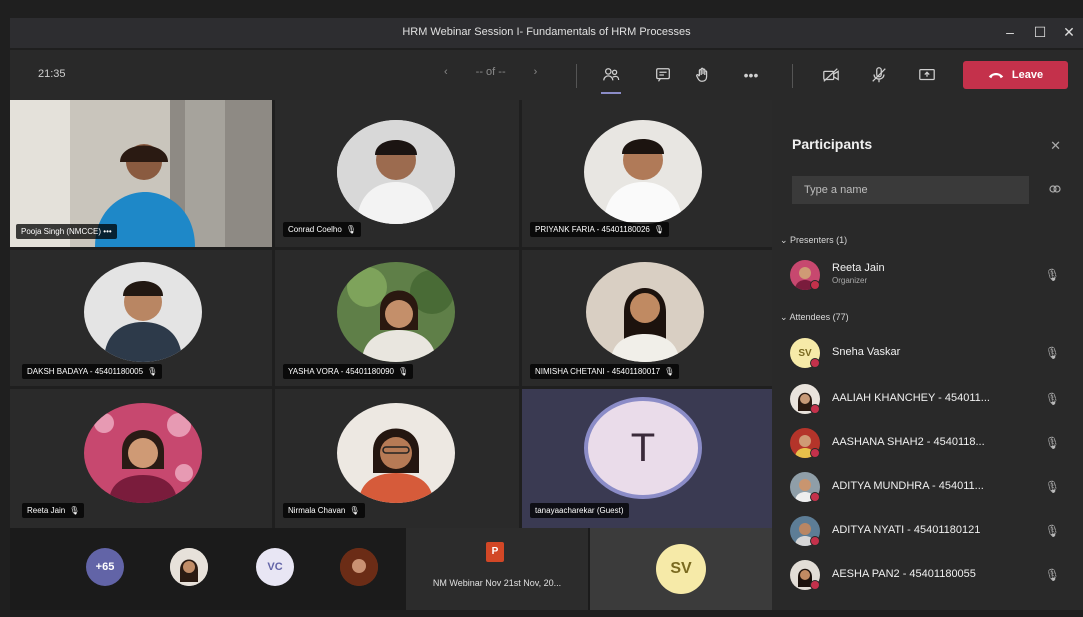  Describe the element at coordinates (819, 240) in the screenshot. I see `section-label: Presenters (1)` at that location.